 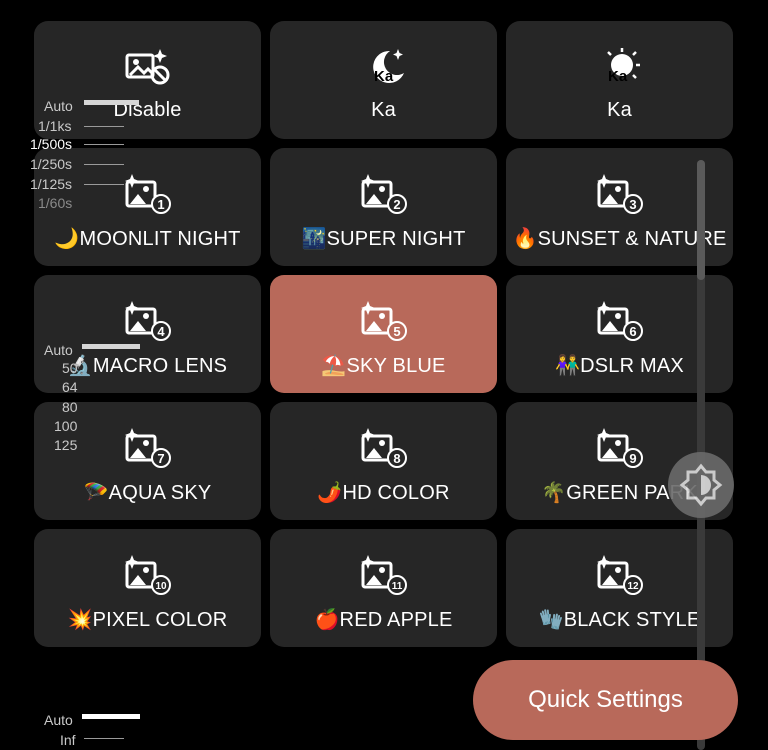 I want to click on tile-preset-10: 10 💥PIXEL COLOR, so click(x=147, y=588).